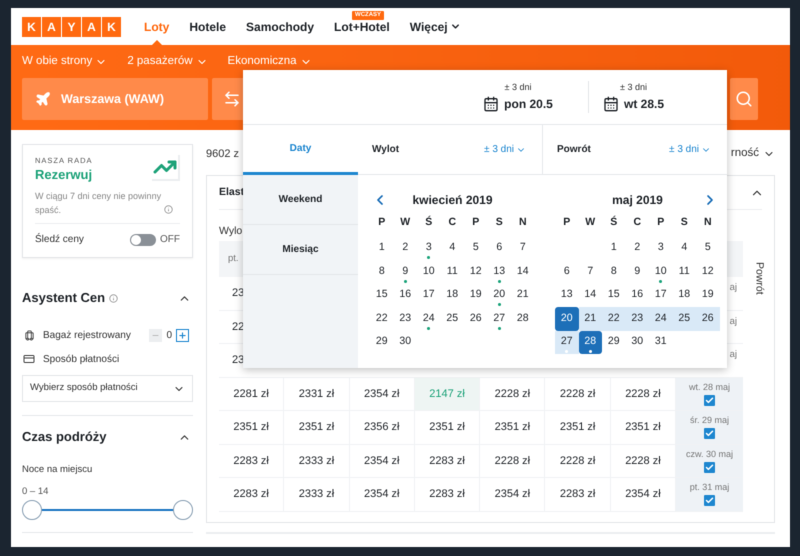 The height and width of the screenshot is (556, 800). Describe the element at coordinates (107, 388) in the screenshot. I see `payment-select: Wybierz sposób płatności` at that location.